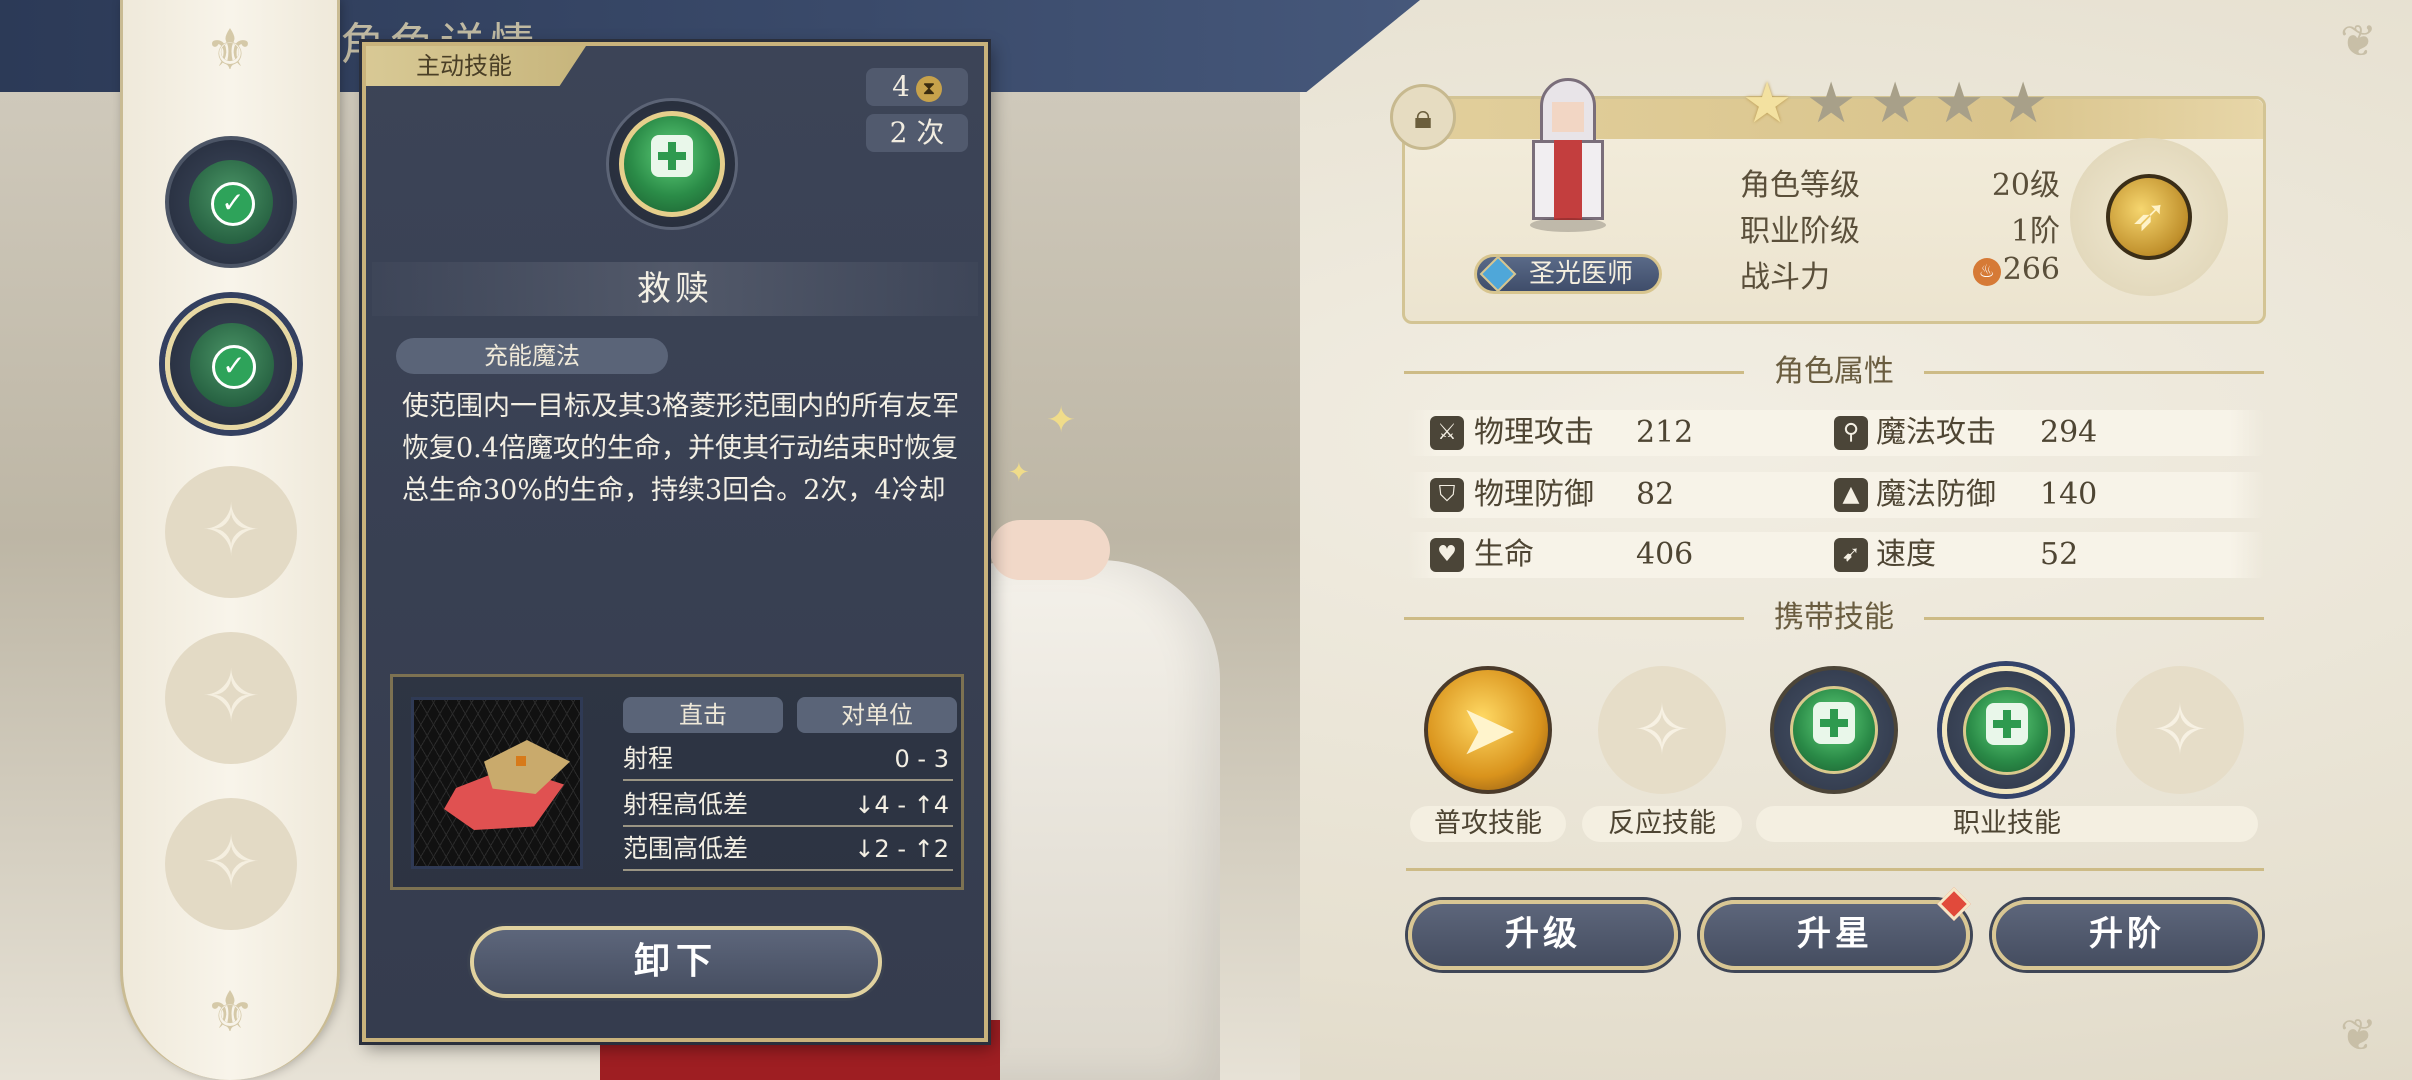  I want to click on wand-icon: ⚲, so click(1851, 433).